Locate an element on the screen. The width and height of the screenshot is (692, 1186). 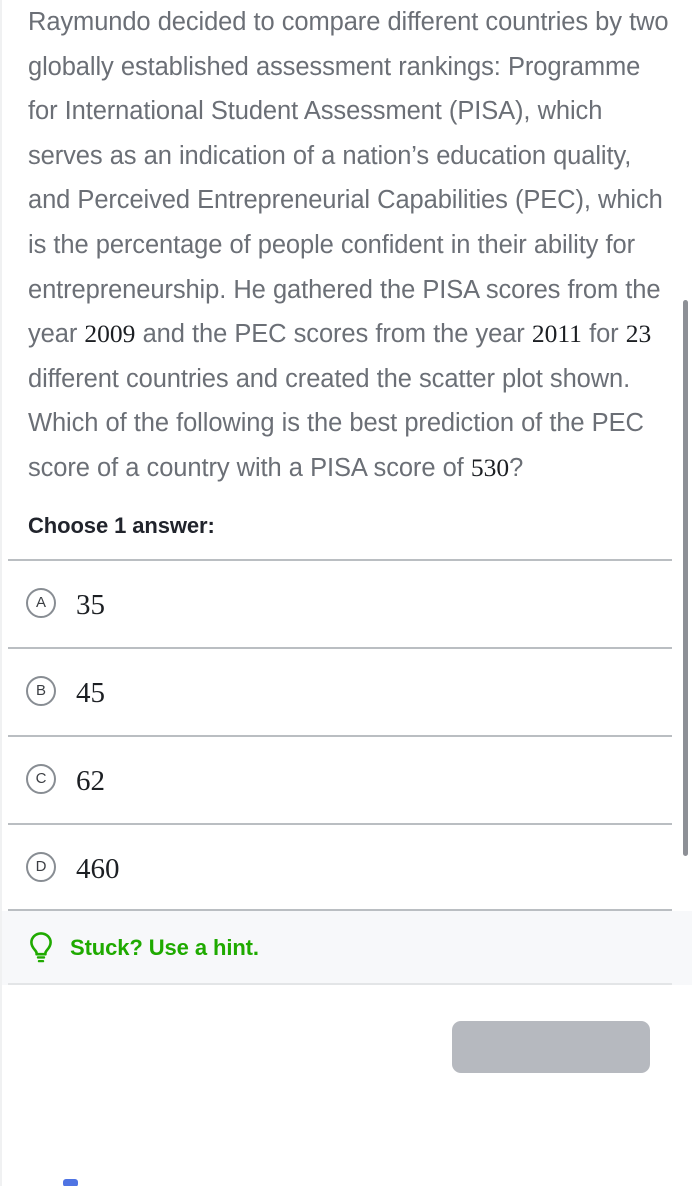
choice-value-b: 45 is located at coordinates (90, 693).